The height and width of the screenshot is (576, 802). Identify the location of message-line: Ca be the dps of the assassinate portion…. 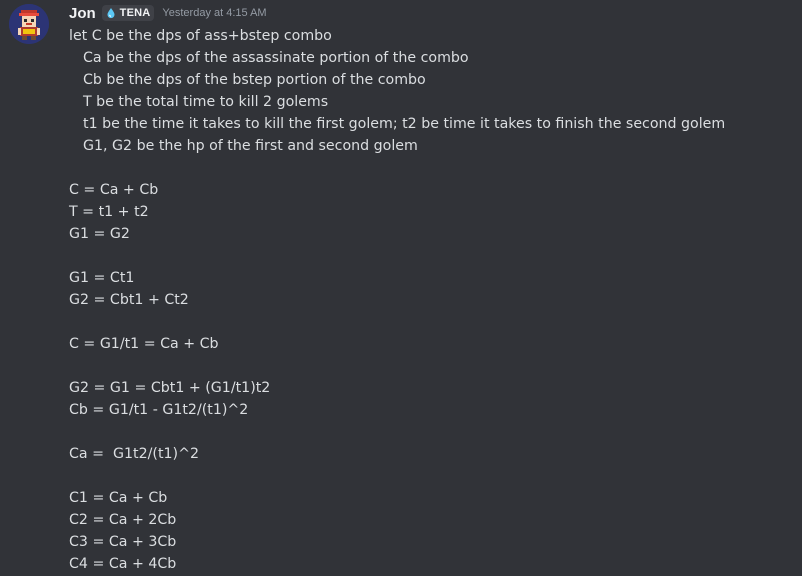
(276, 58).